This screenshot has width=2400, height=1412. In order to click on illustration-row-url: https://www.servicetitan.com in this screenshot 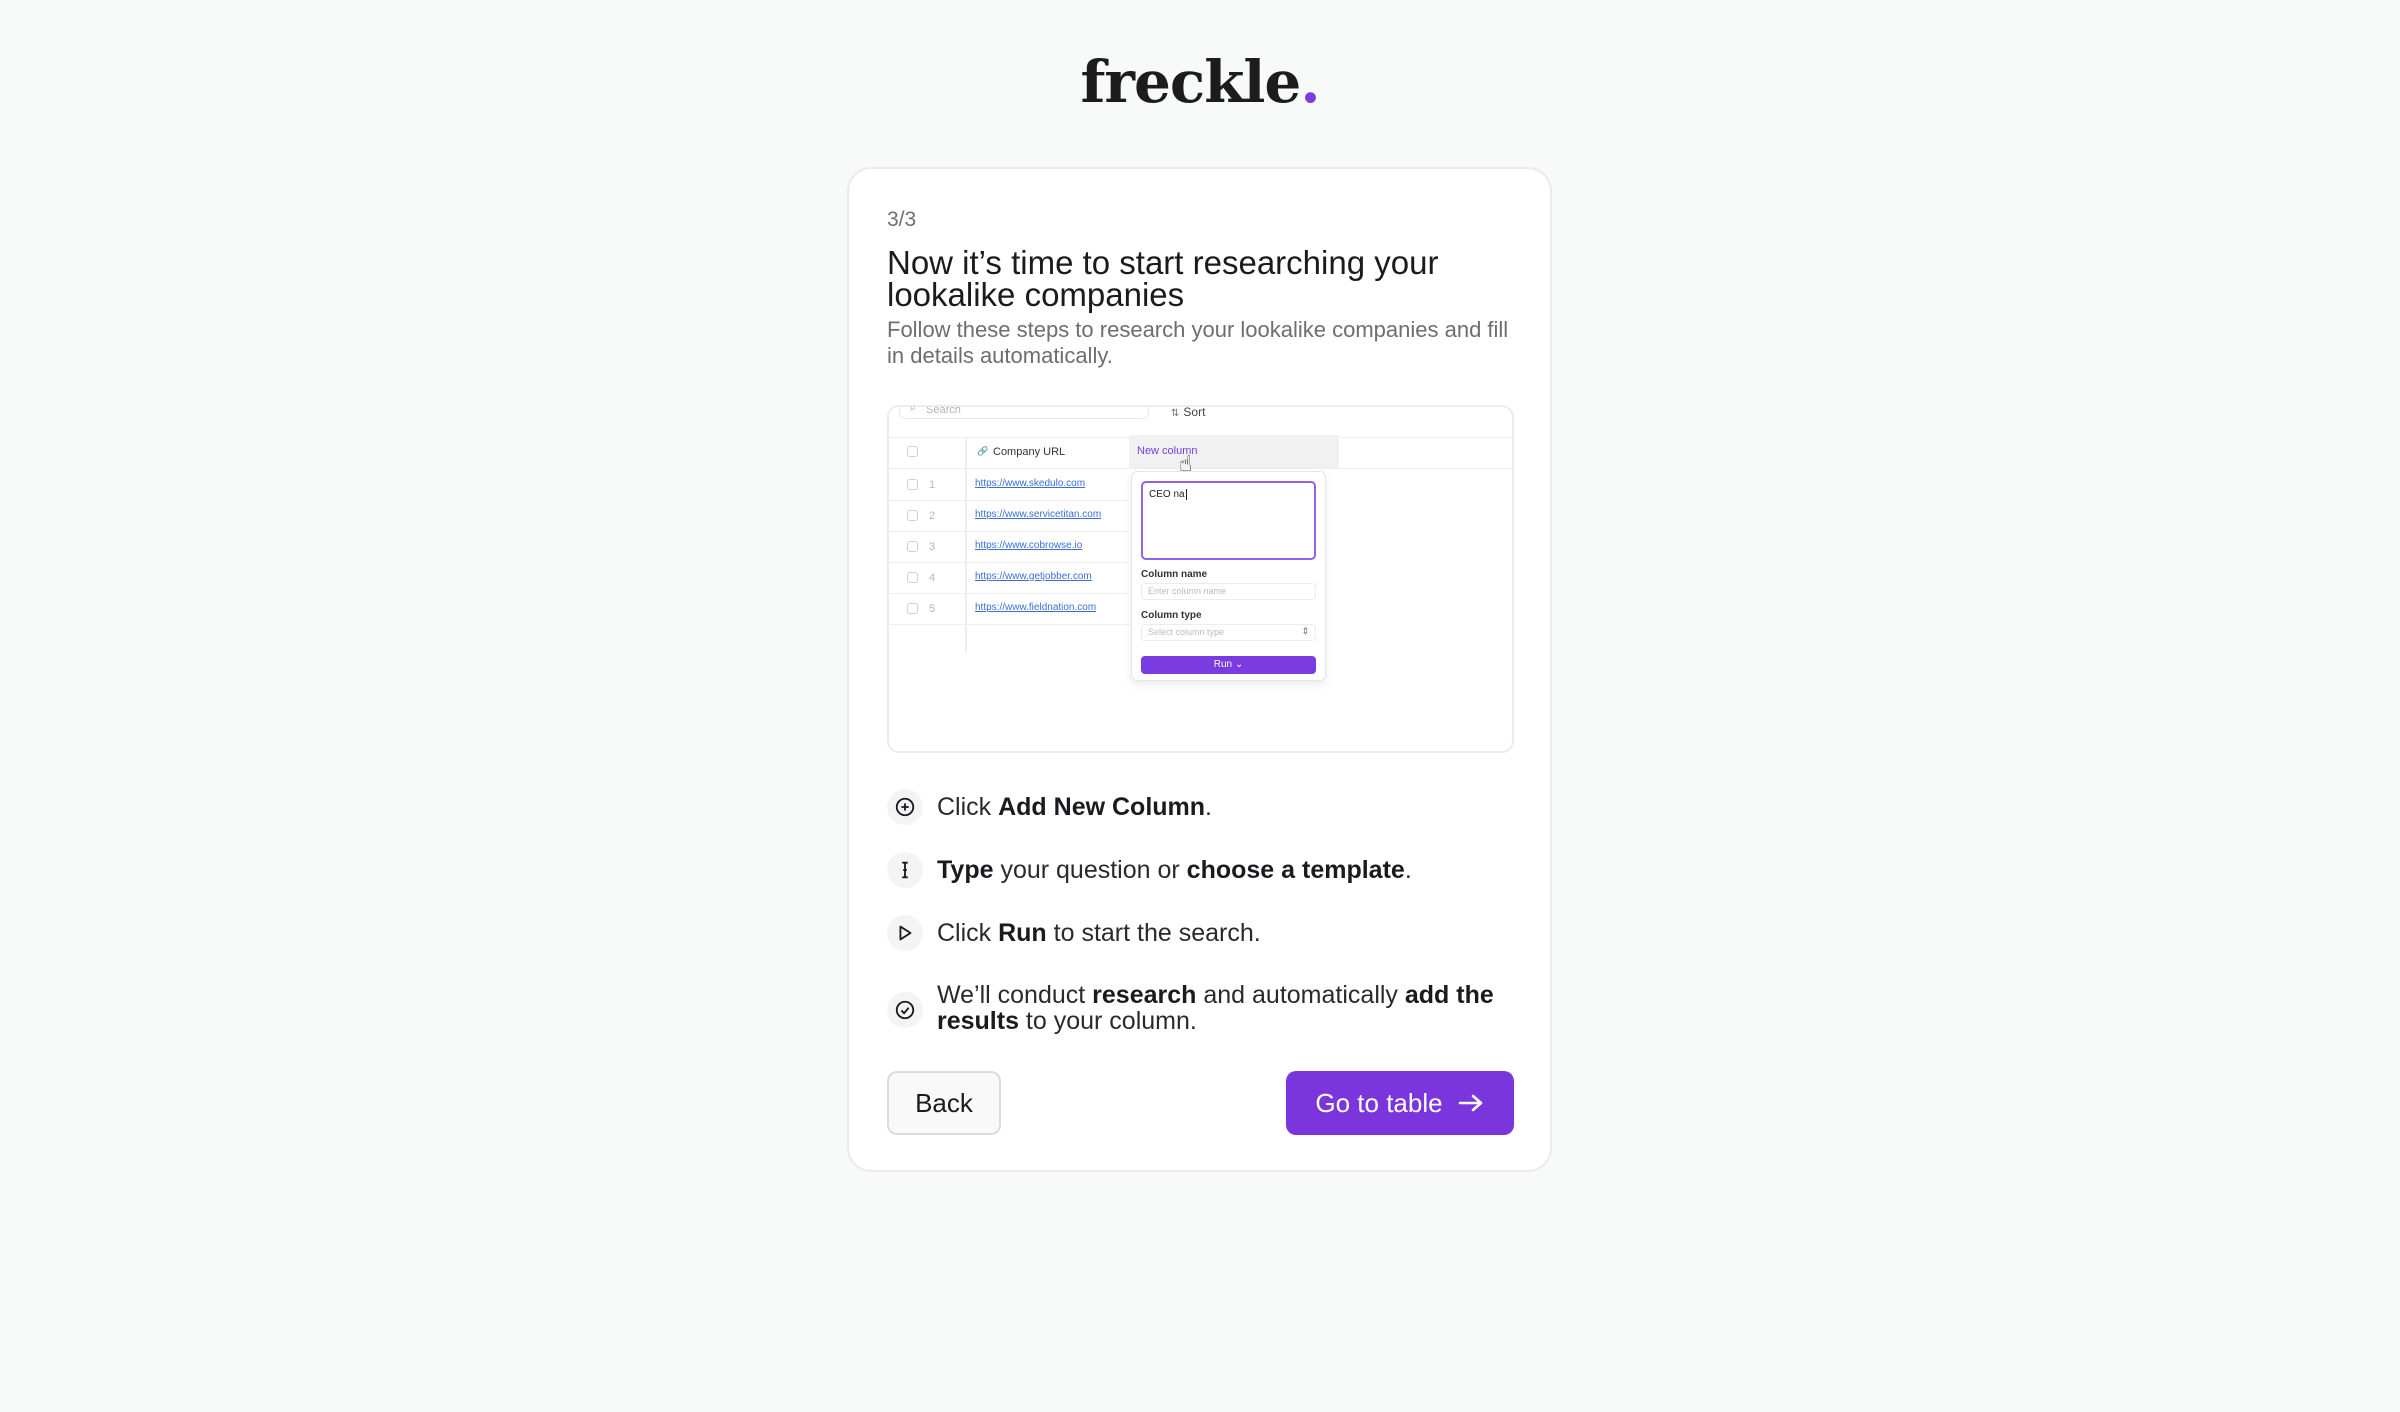, I will do `click(1038, 514)`.